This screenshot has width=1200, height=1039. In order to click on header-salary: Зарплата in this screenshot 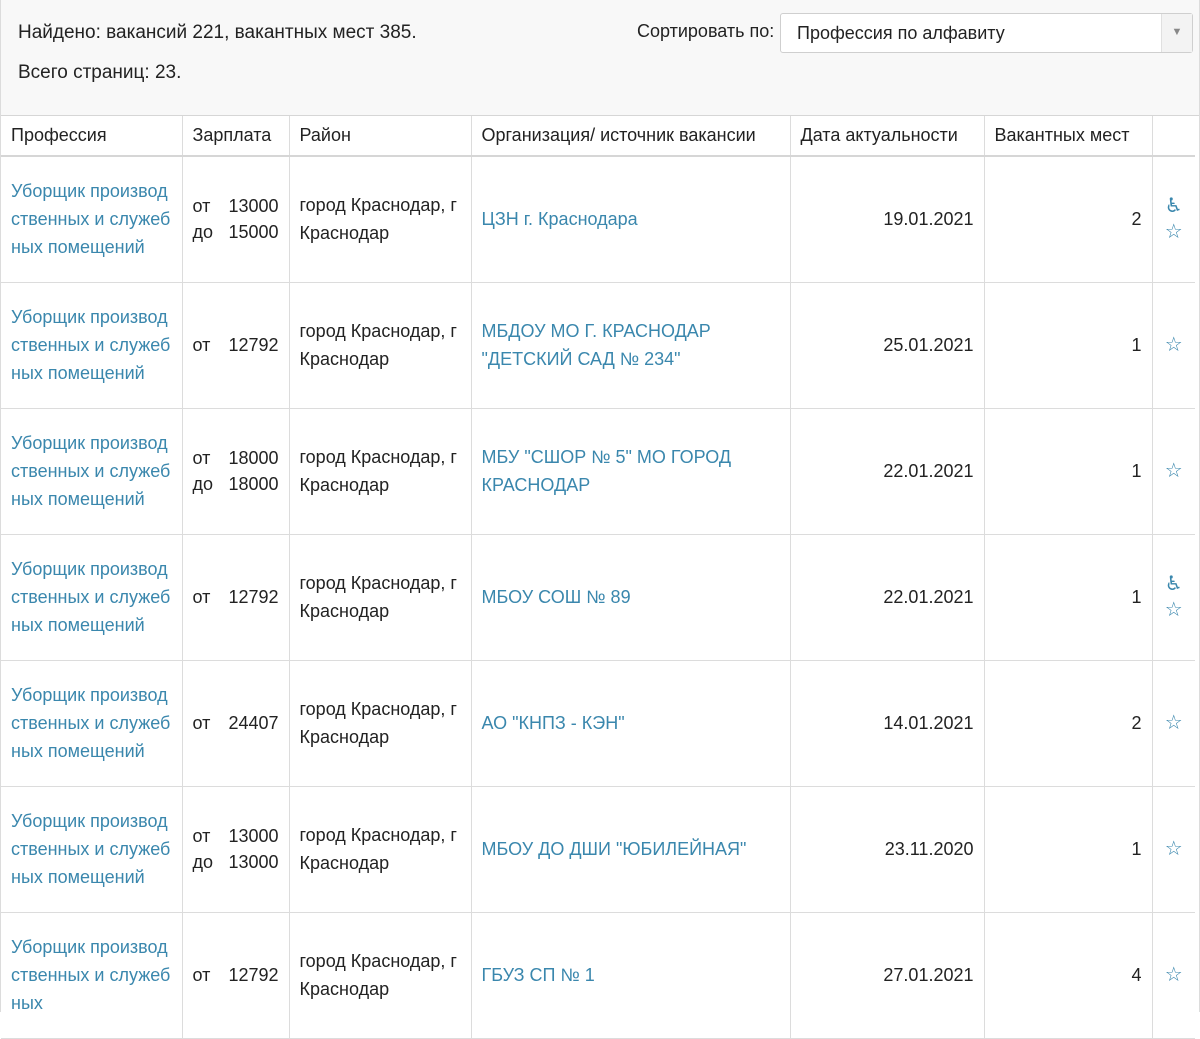, I will do `click(235, 136)`.